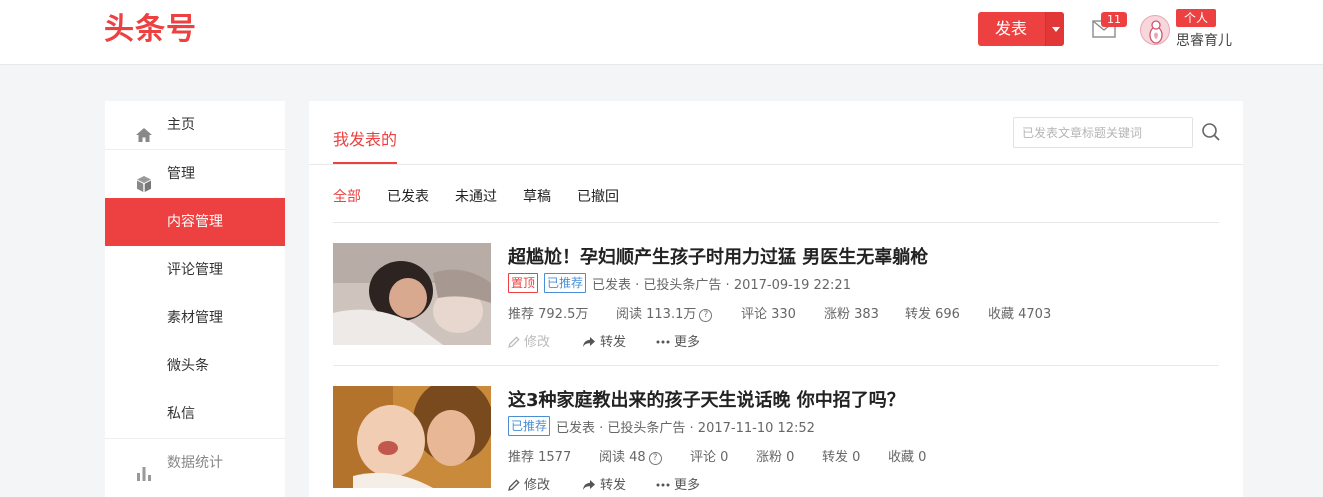 This screenshot has height=497, width=1323. Describe the element at coordinates (1211, 132) in the screenshot. I see `search-icon` at that location.